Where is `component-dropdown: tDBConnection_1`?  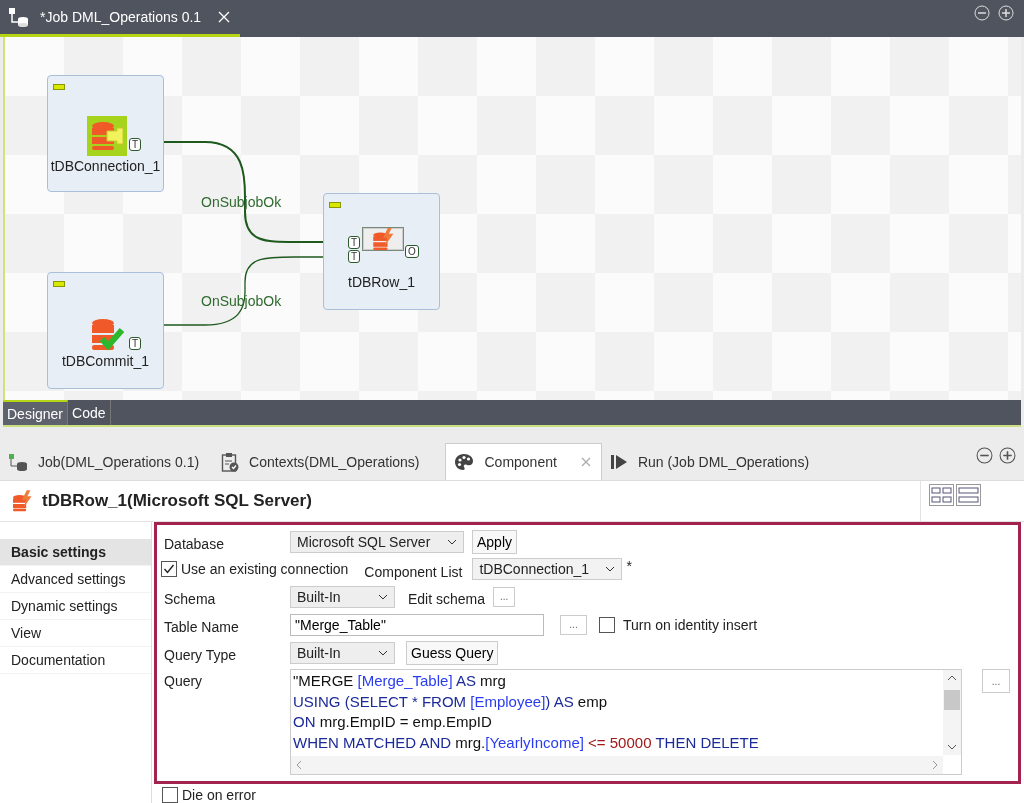
component-dropdown: tDBConnection_1 is located at coordinates (547, 569).